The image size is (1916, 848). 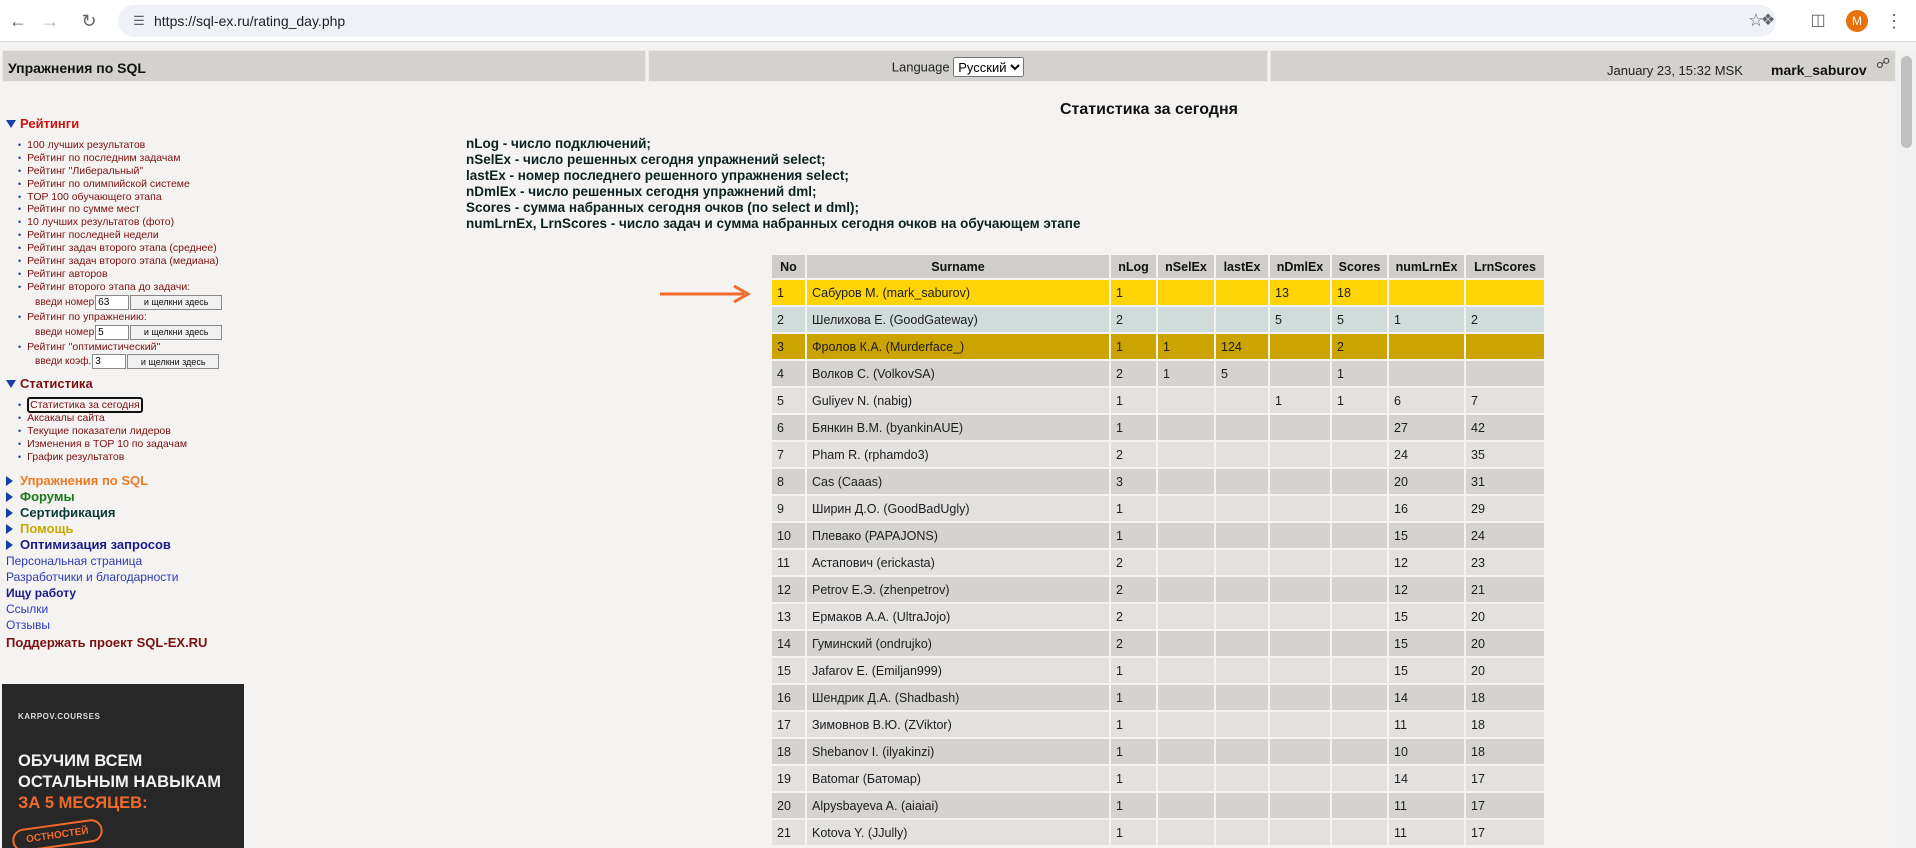 I want to click on forward-arrow-icon: →, so click(x=50, y=21).